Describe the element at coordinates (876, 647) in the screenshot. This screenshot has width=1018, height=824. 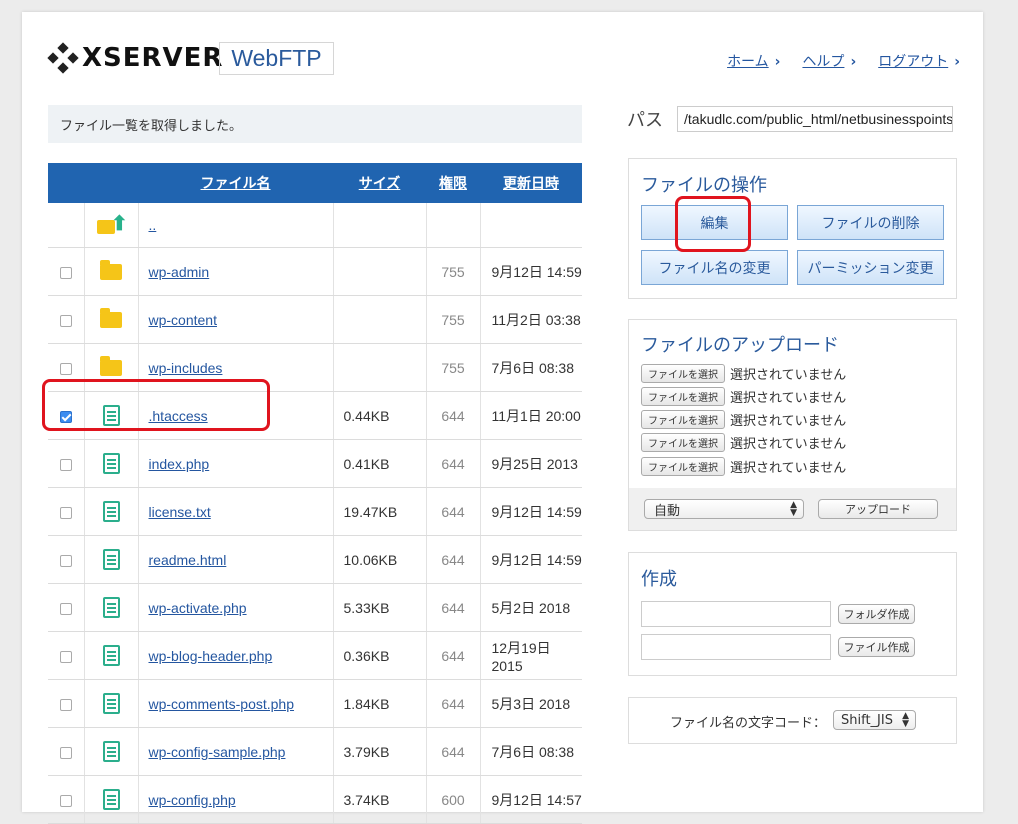
I see `create-file-button: ファイル作成` at that location.